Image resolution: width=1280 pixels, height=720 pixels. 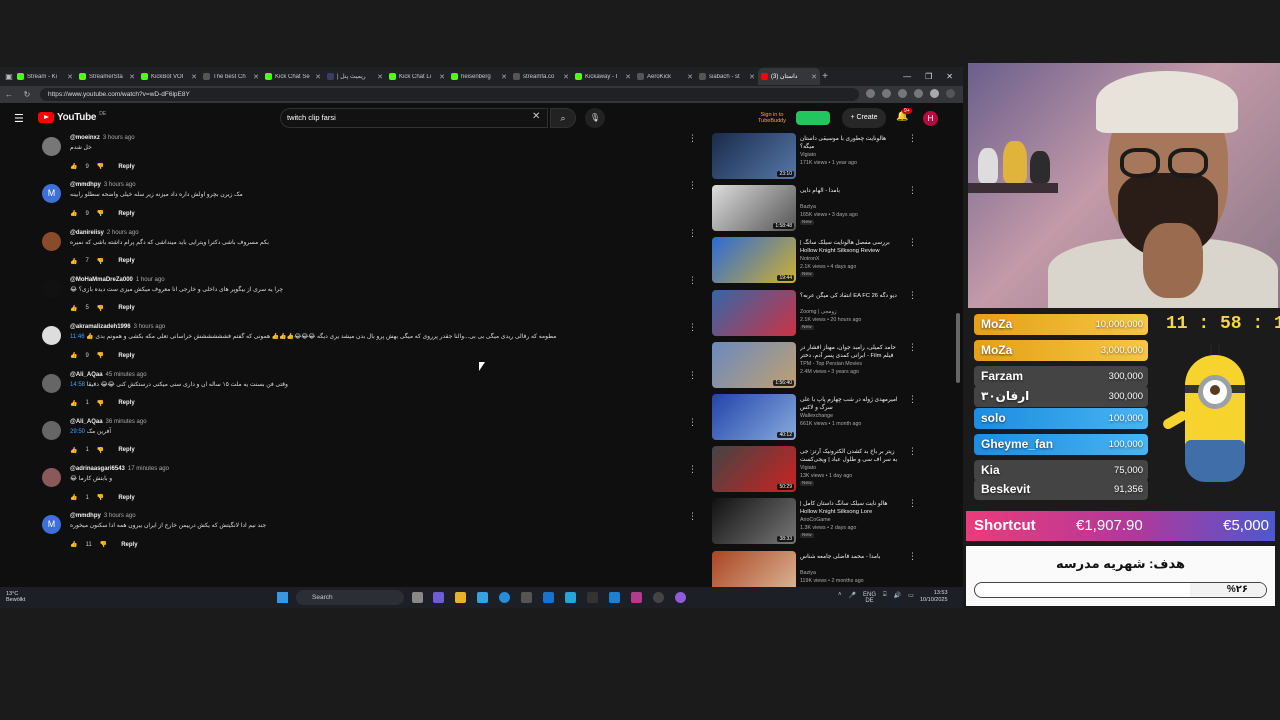 I want to click on outlook-icon, so click(x=548, y=597).